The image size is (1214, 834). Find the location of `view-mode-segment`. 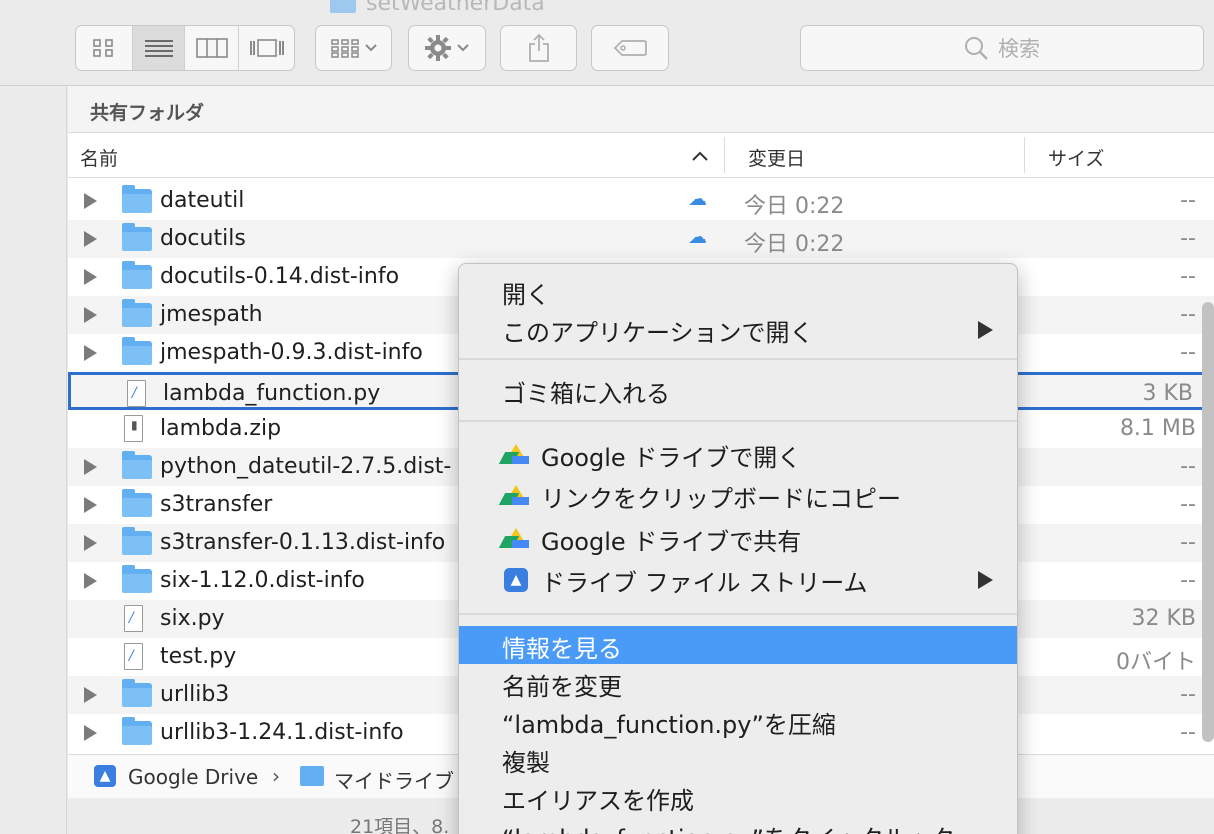

view-mode-segment is located at coordinates (185, 48).